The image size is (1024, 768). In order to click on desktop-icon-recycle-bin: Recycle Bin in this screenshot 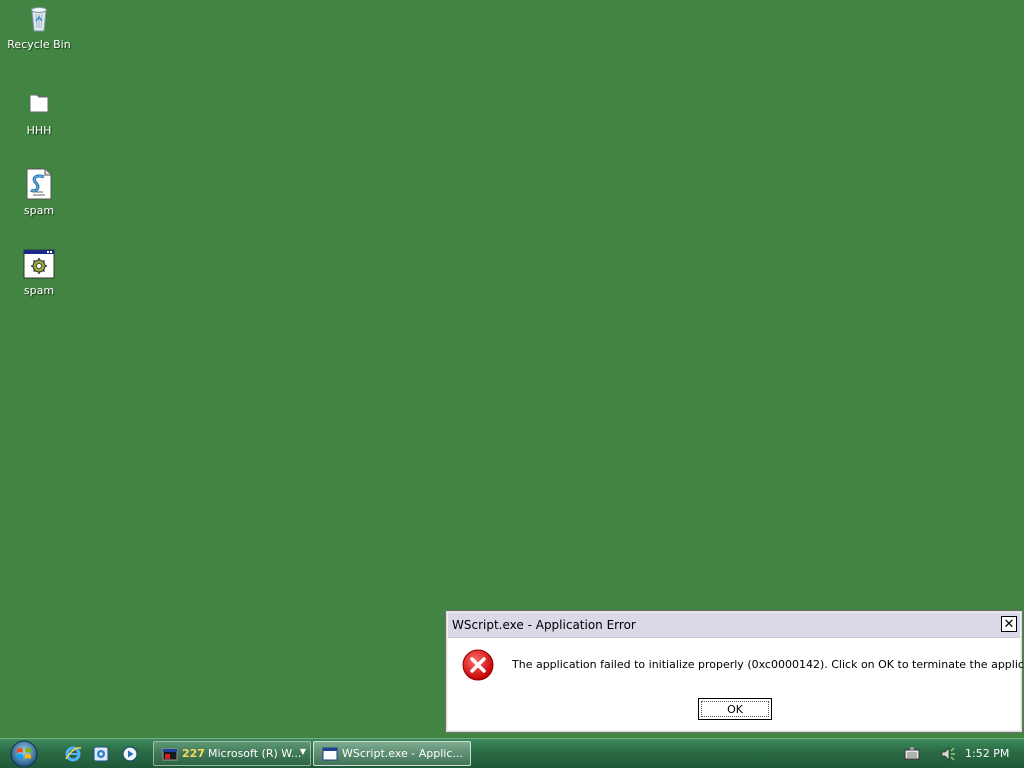, I will do `click(39, 26)`.